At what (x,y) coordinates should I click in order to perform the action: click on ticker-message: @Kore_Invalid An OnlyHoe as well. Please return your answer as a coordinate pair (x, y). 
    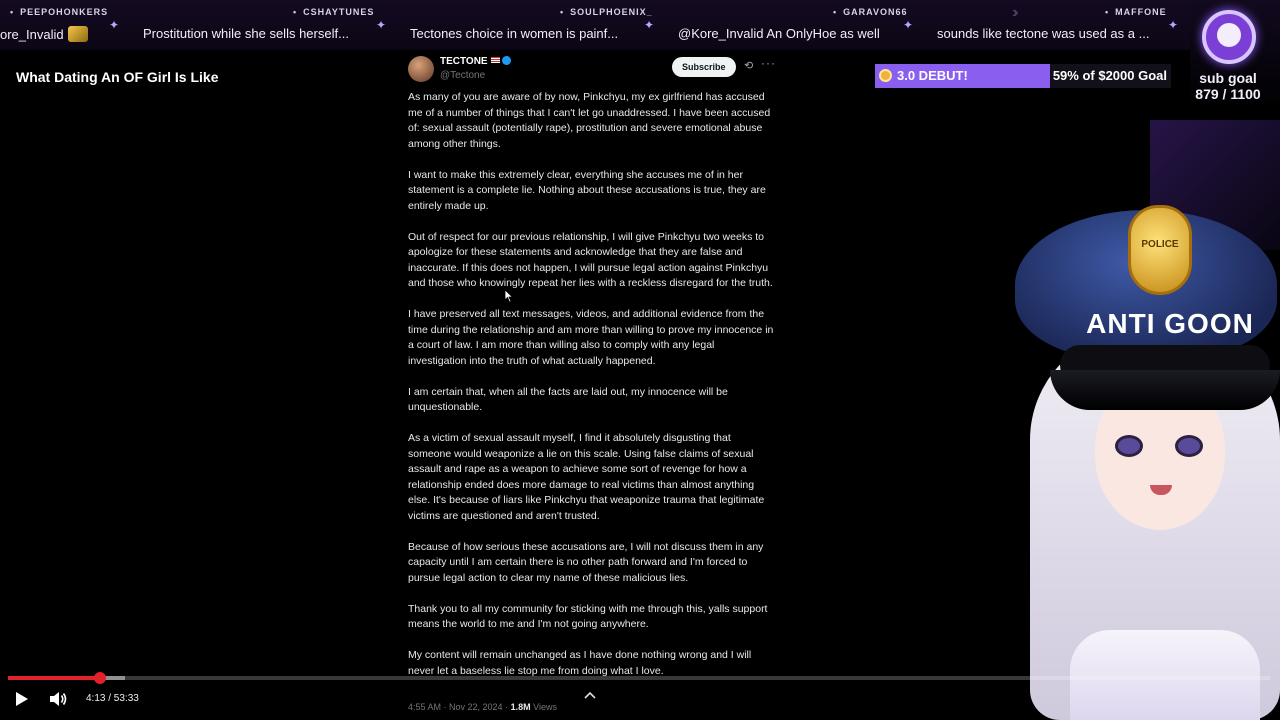
    Looking at the image, I should click on (779, 33).